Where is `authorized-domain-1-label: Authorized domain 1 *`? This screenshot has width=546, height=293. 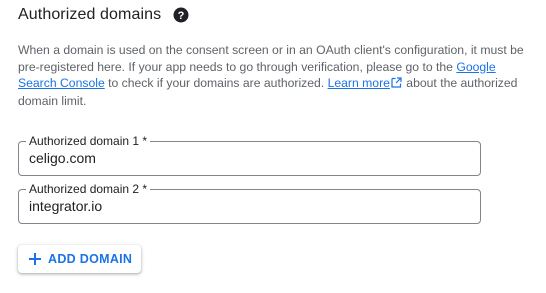 authorized-domain-1-label: Authorized domain 1 * is located at coordinates (88, 141).